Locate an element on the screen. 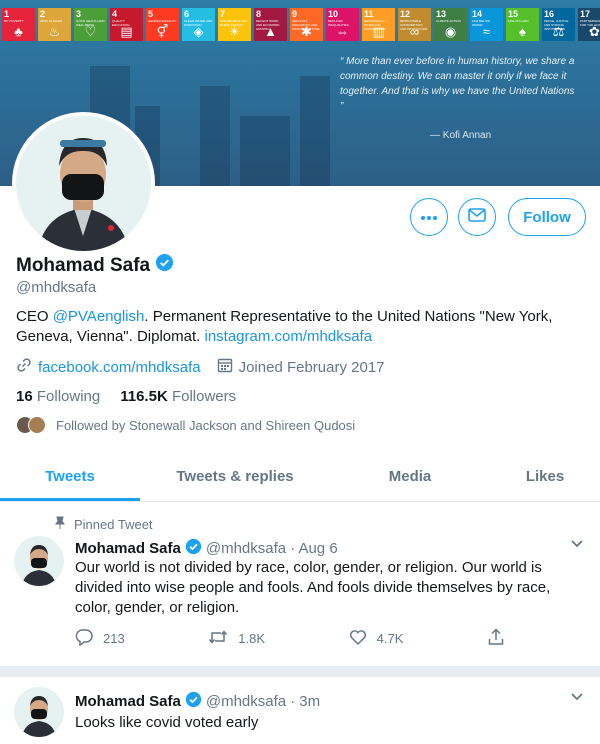 The image size is (600, 744). sdg-goal-icon: ⚖ is located at coordinates (558, 31).